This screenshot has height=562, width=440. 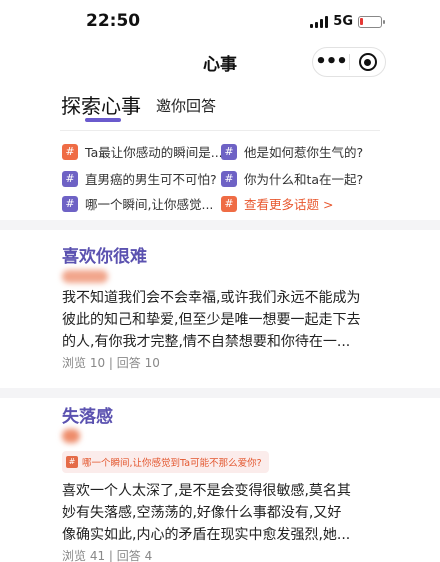 I want to click on topic-label: 直男癌的男生可不可怕?, so click(x=151, y=179).